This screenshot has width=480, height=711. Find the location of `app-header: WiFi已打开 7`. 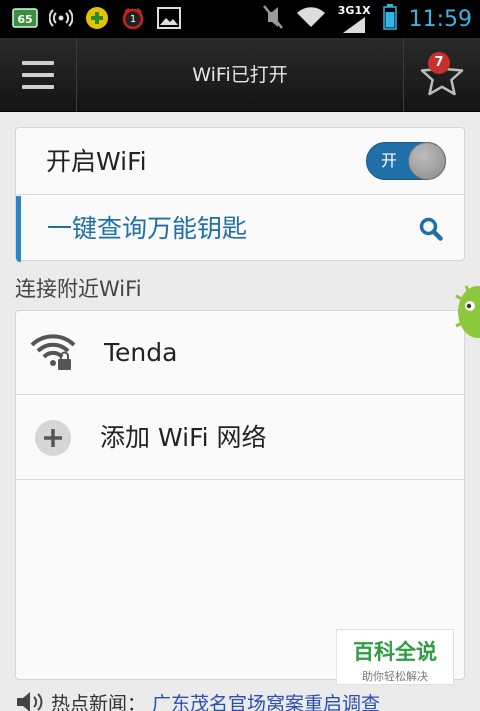

app-header: WiFi已打开 7 is located at coordinates (240, 75).